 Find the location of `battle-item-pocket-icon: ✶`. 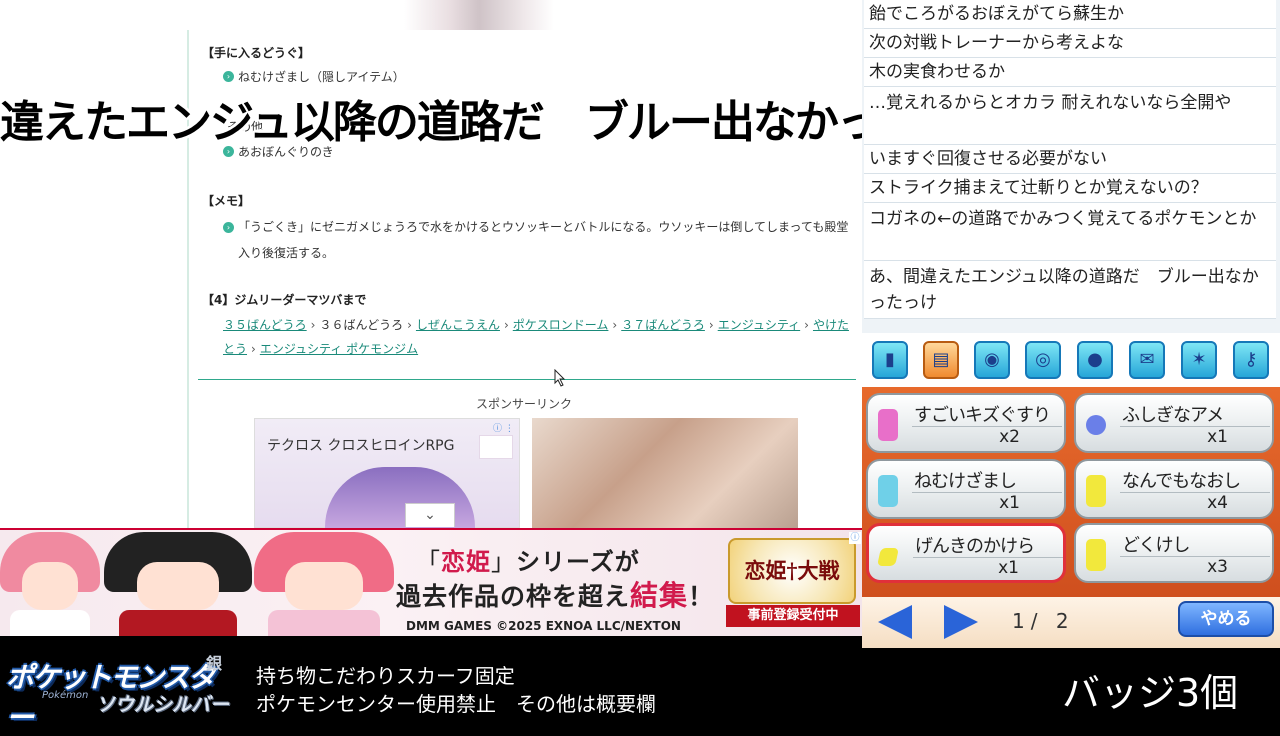

battle-item-pocket-icon: ✶ is located at coordinates (1199, 360).